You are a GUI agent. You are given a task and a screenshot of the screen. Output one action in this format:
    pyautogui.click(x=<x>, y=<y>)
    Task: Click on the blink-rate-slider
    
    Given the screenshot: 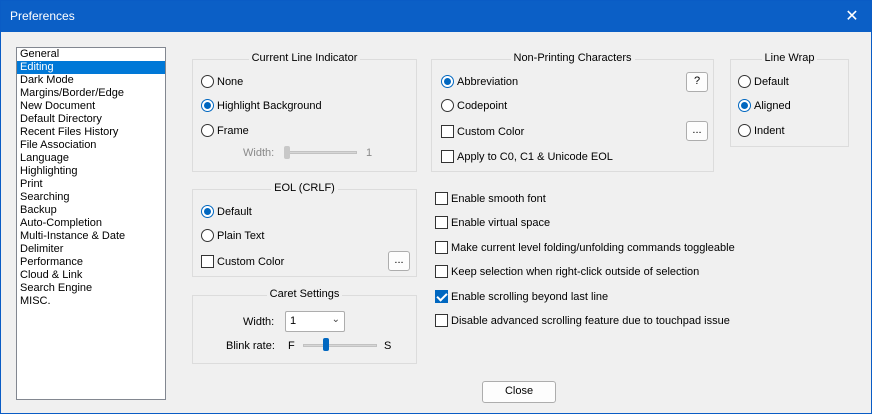 What is the action you would take?
    pyautogui.click(x=340, y=345)
    